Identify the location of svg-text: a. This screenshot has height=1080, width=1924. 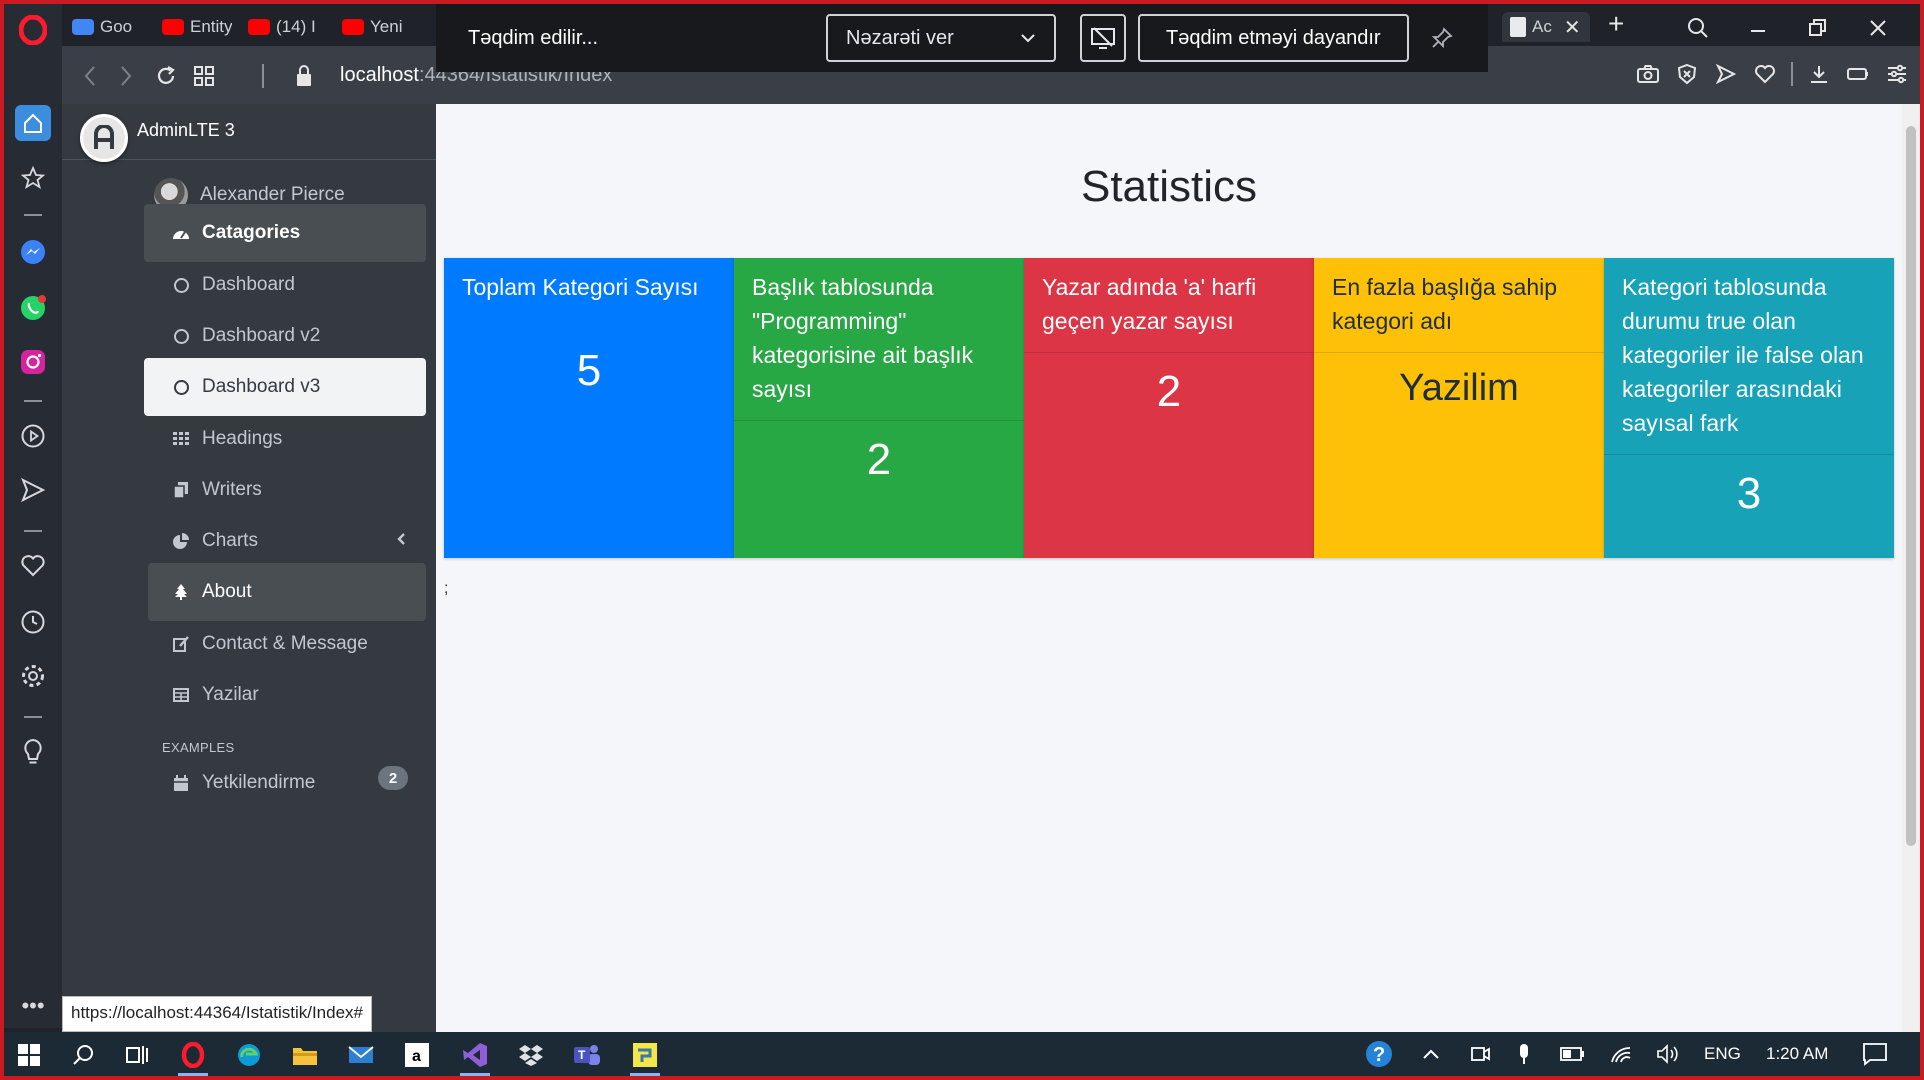
(416, 1056).